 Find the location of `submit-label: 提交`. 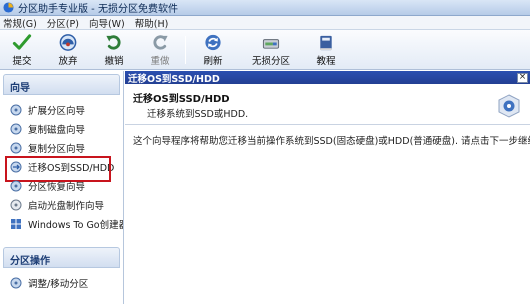

submit-label: 提交 is located at coordinates (22, 61).